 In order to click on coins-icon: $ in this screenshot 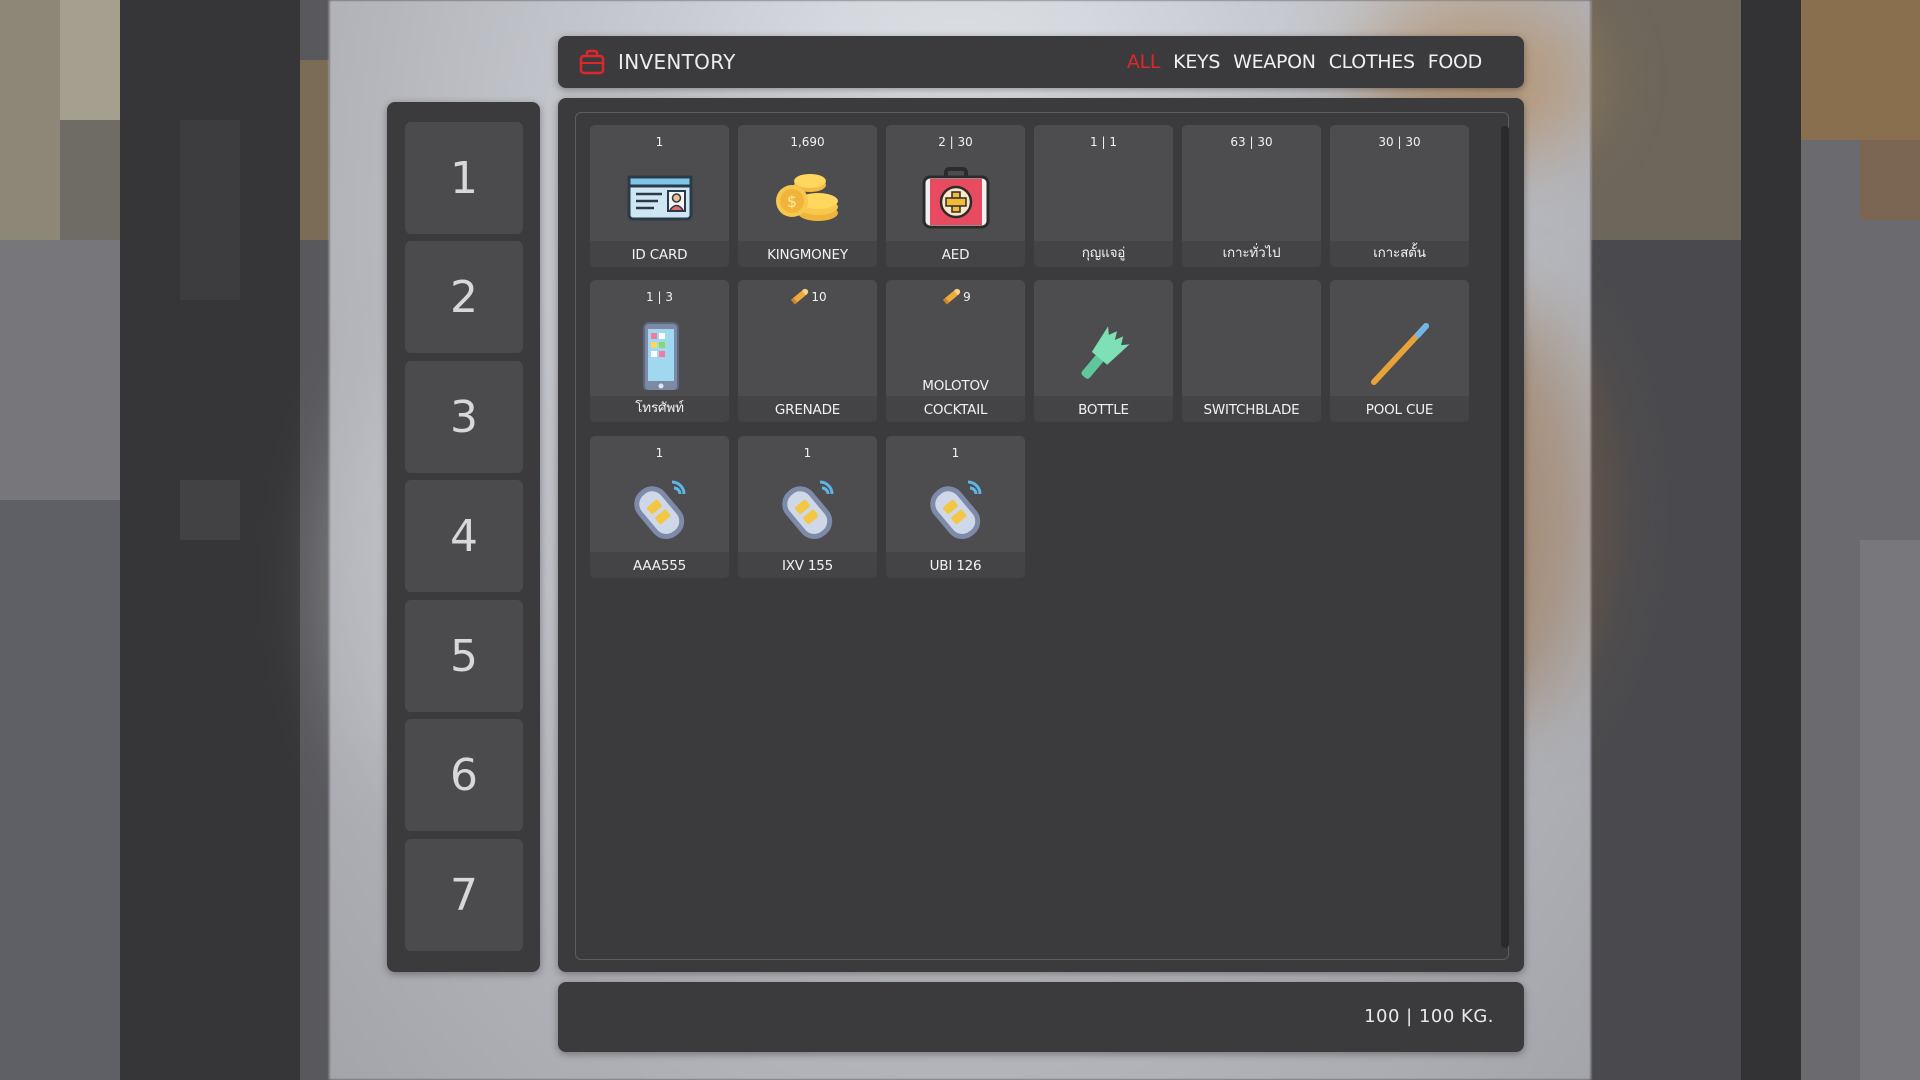, I will do `click(807, 197)`.